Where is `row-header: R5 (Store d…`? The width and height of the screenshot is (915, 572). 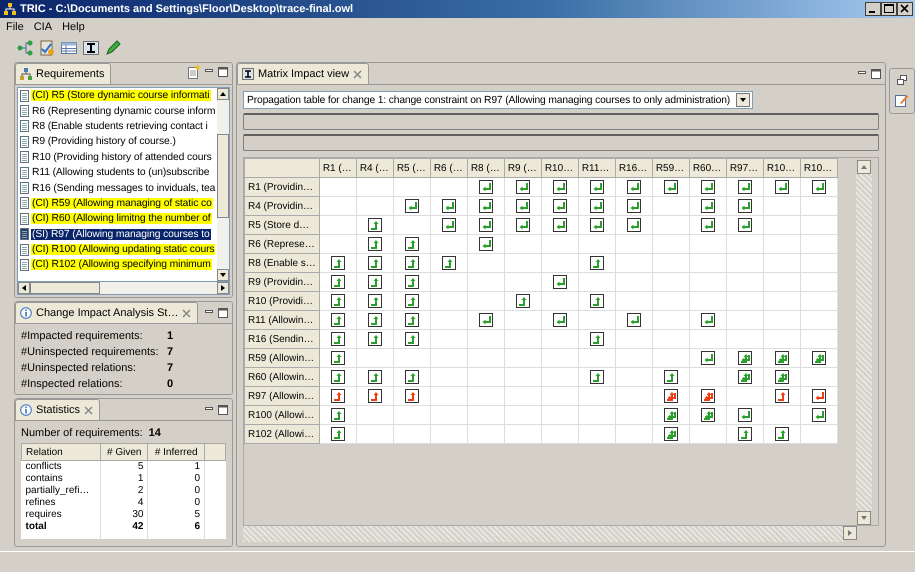 row-header: R5 (Store d… is located at coordinates (282, 225).